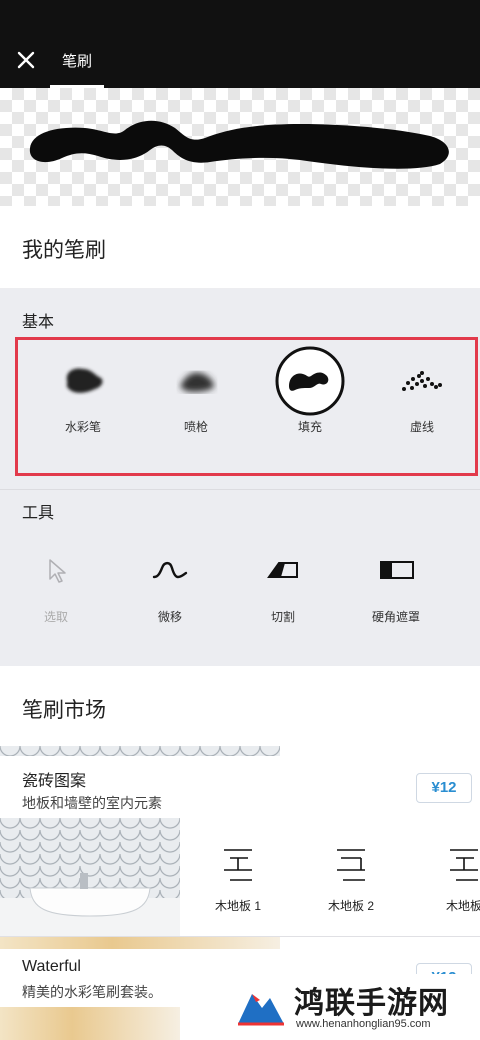  What do you see at coordinates (82, 427) in the screenshot?
I see `brush-watercolor-label: 水彩笔` at bounding box center [82, 427].